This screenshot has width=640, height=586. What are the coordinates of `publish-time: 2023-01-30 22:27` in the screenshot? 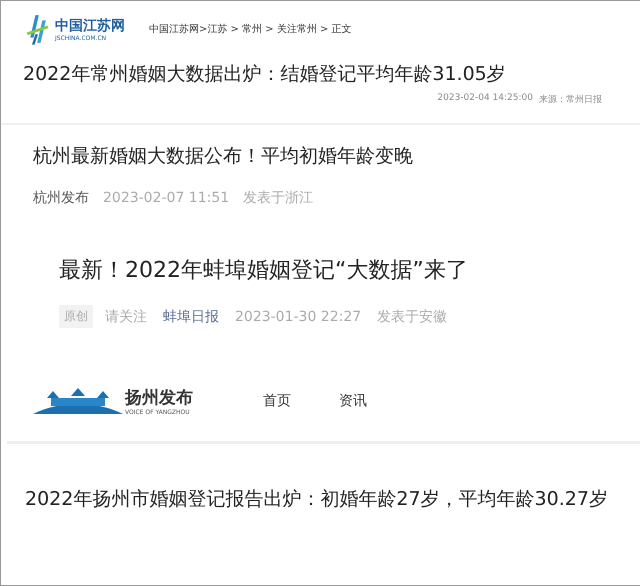 It's located at (298, 316).